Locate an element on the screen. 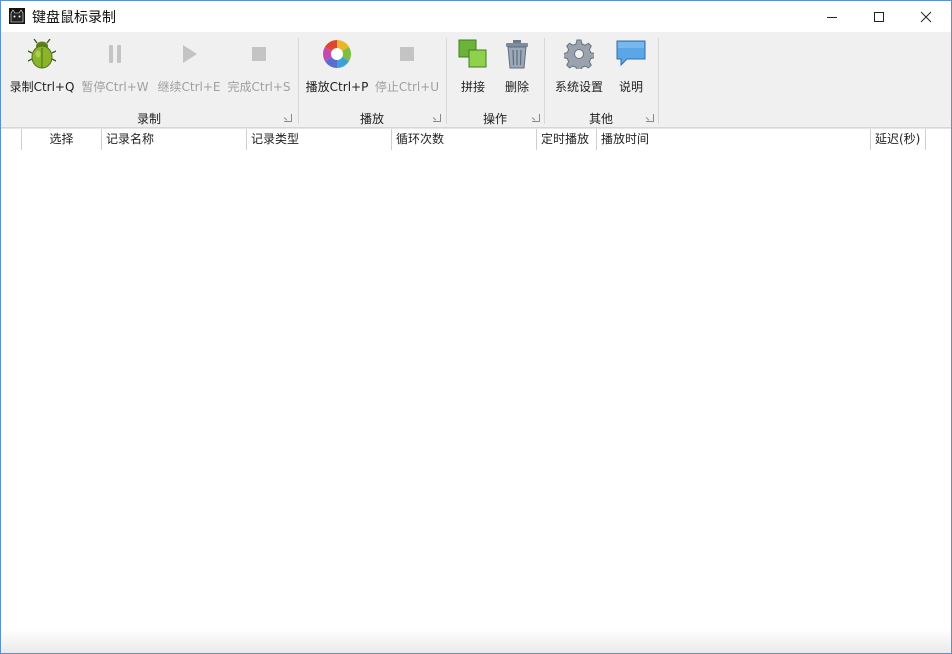 The width and height of the screenshot is (952, 654). record-button: 录制Ctrl+Q is located at coordinates (42, 69).